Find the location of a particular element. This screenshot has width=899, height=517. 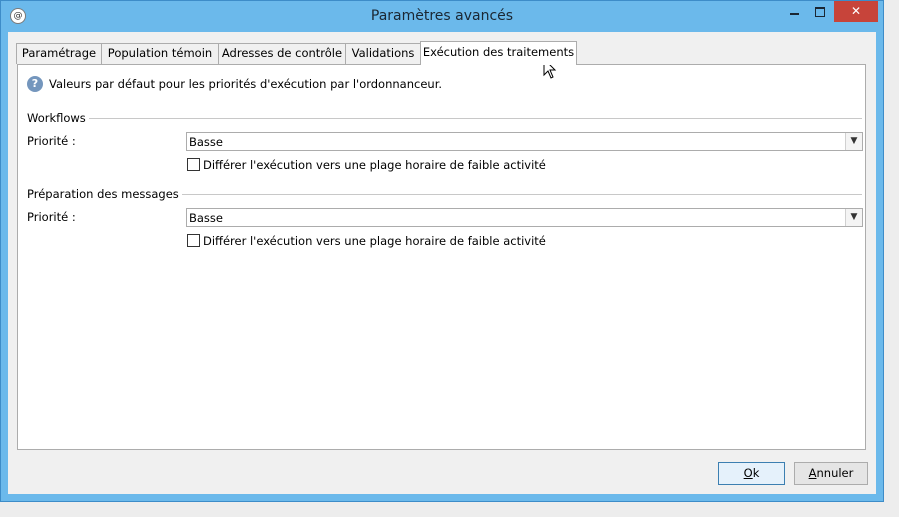

group-separator is located at coordinates (444, 118).